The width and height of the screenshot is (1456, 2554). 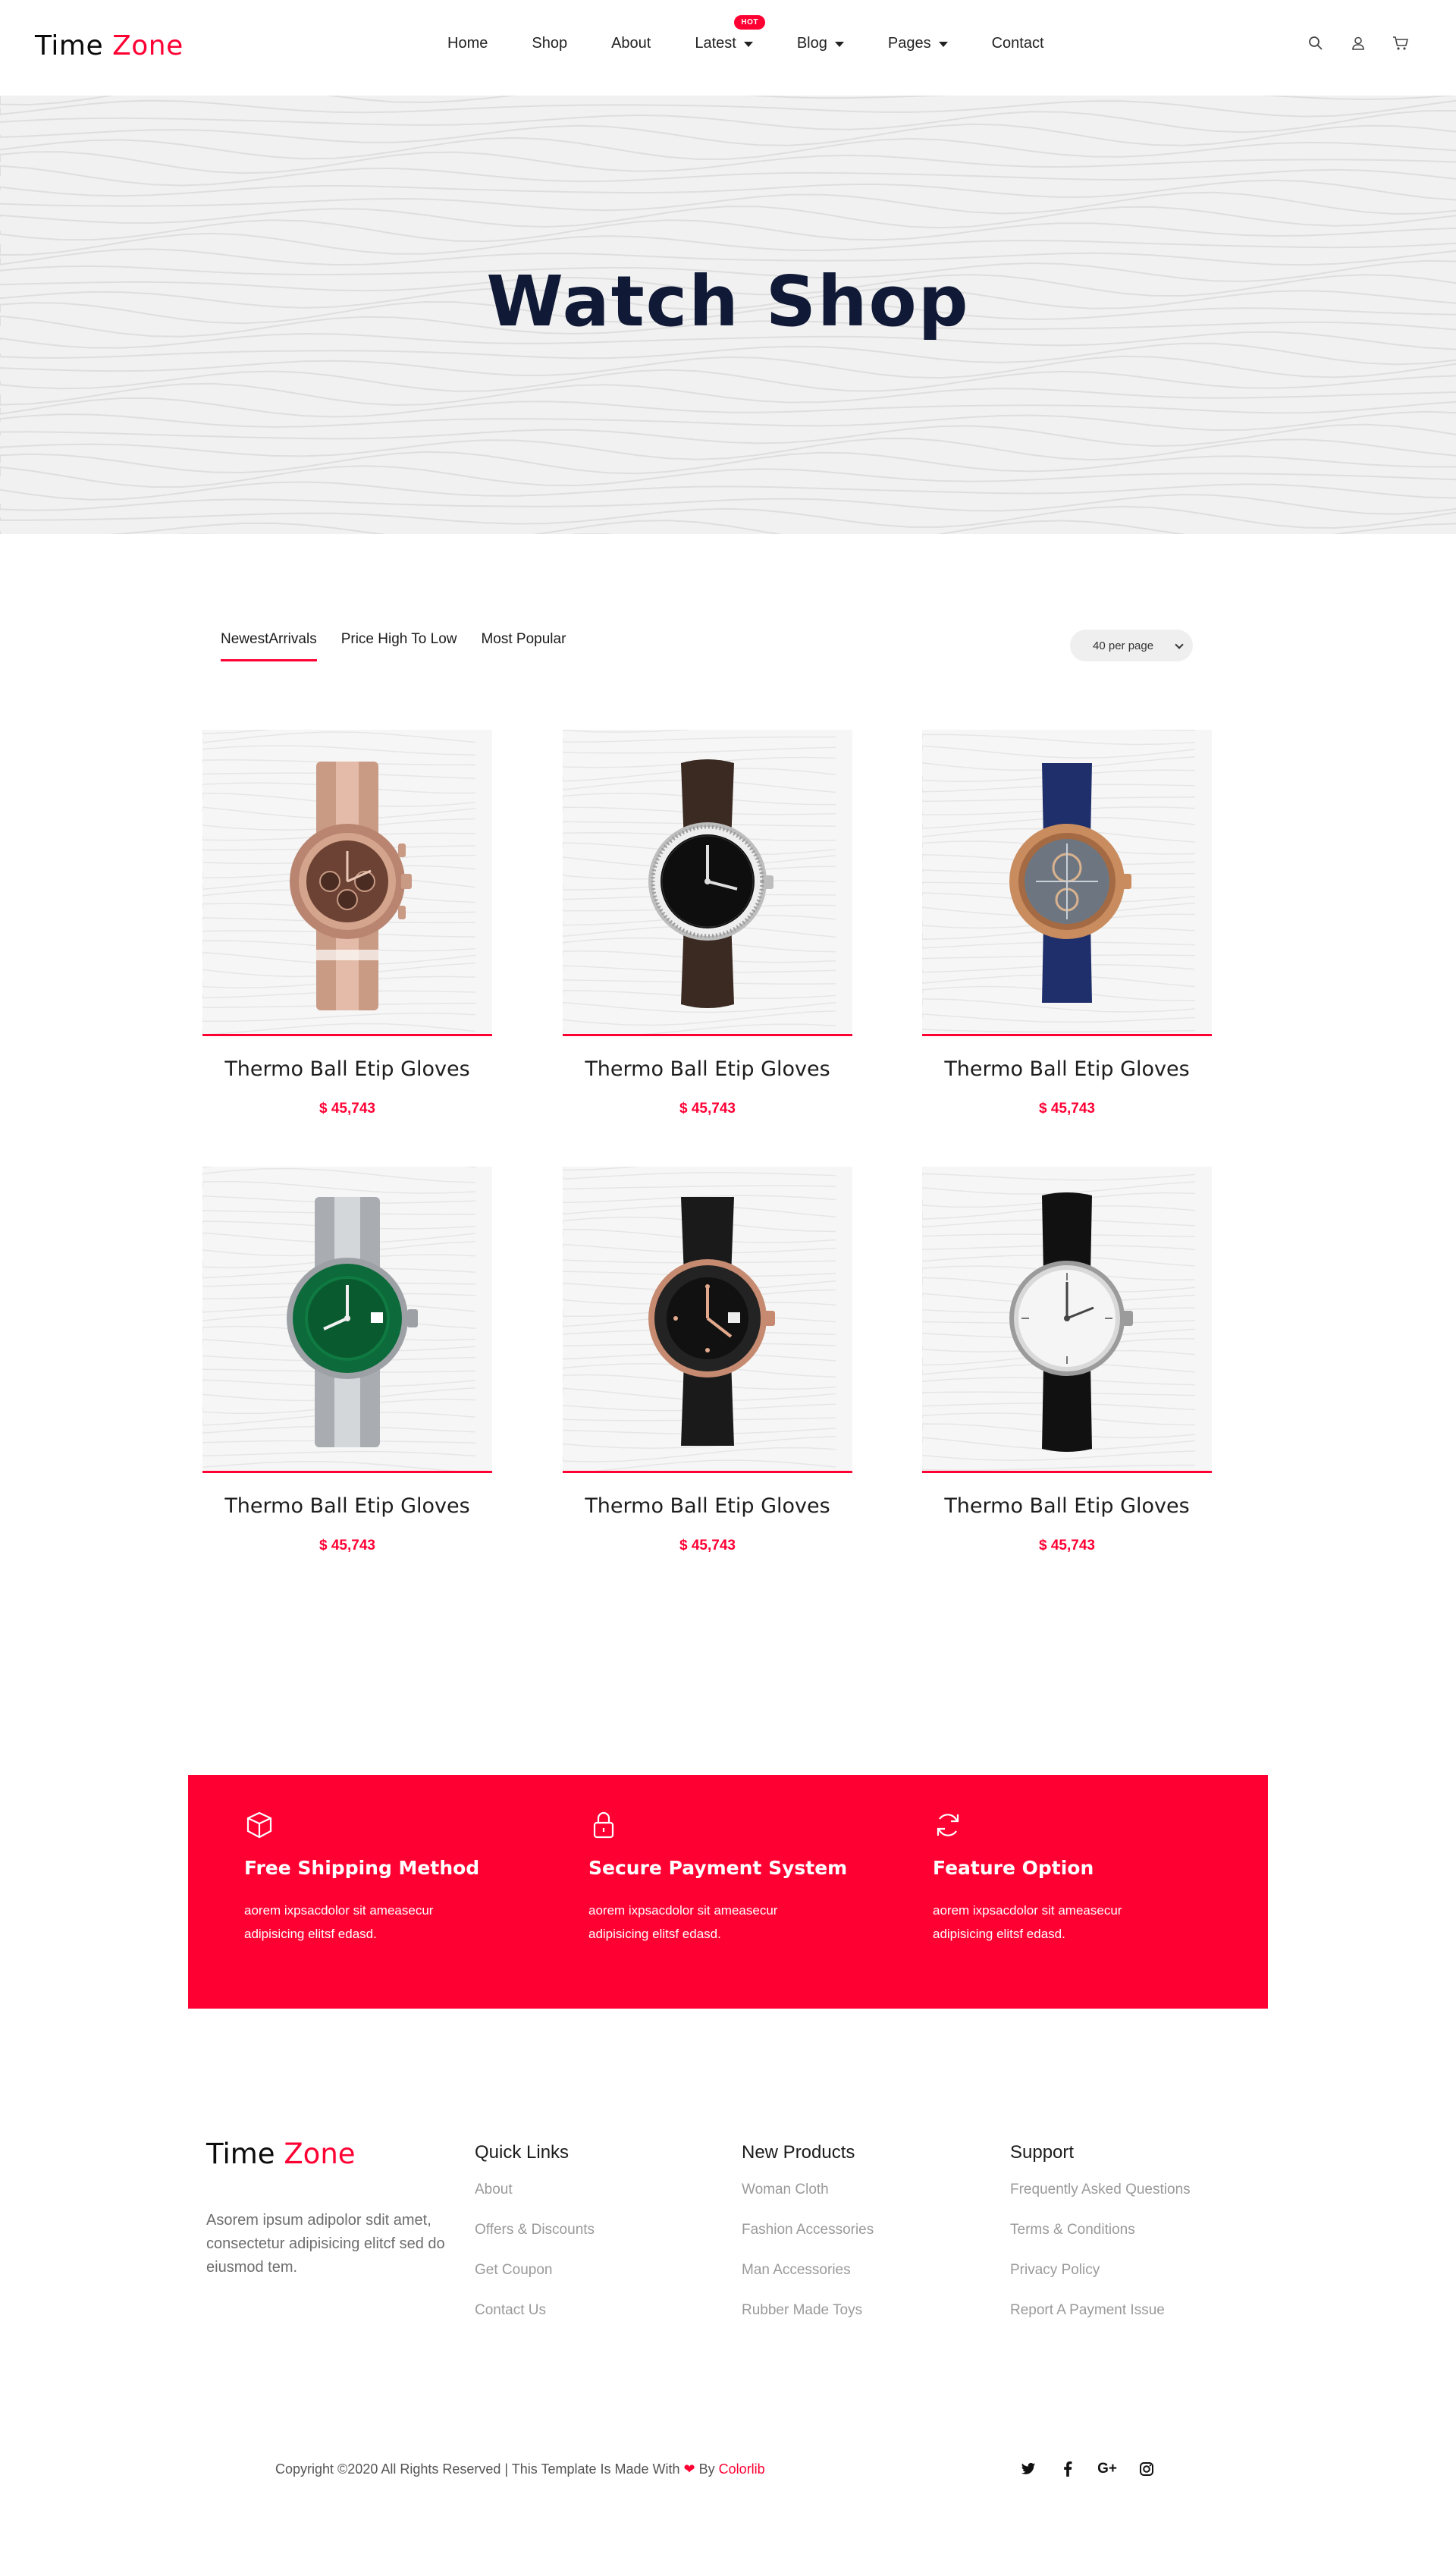 What do you see at coordinates (347, 883) in the screenshot?
I see `product-image-rose-gold-chronograph` at bounding box center [347, 883].